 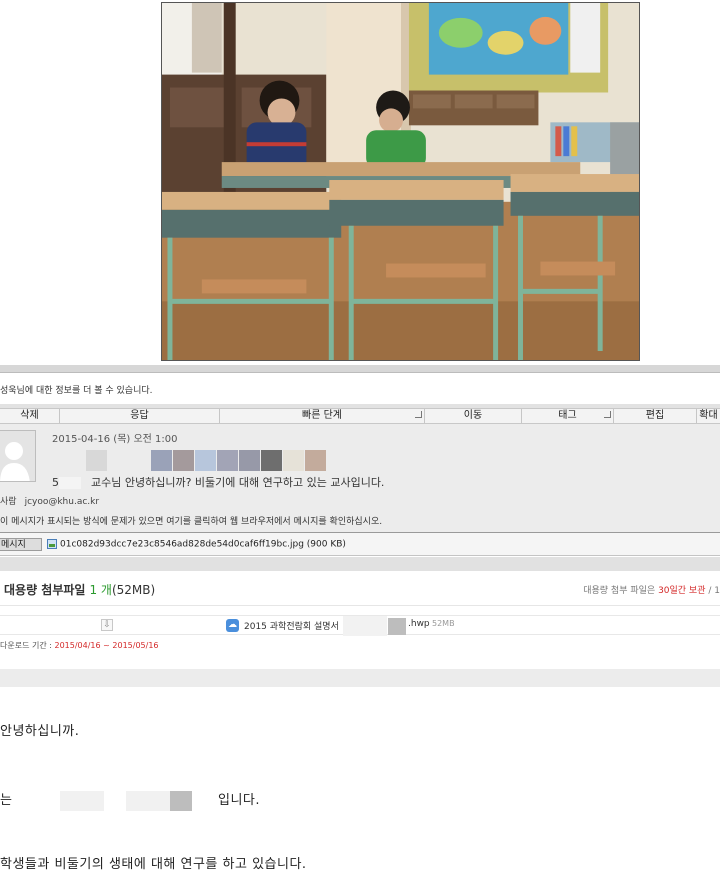 I want to click on recipient-label: 사람, so click(x=8, y=502).